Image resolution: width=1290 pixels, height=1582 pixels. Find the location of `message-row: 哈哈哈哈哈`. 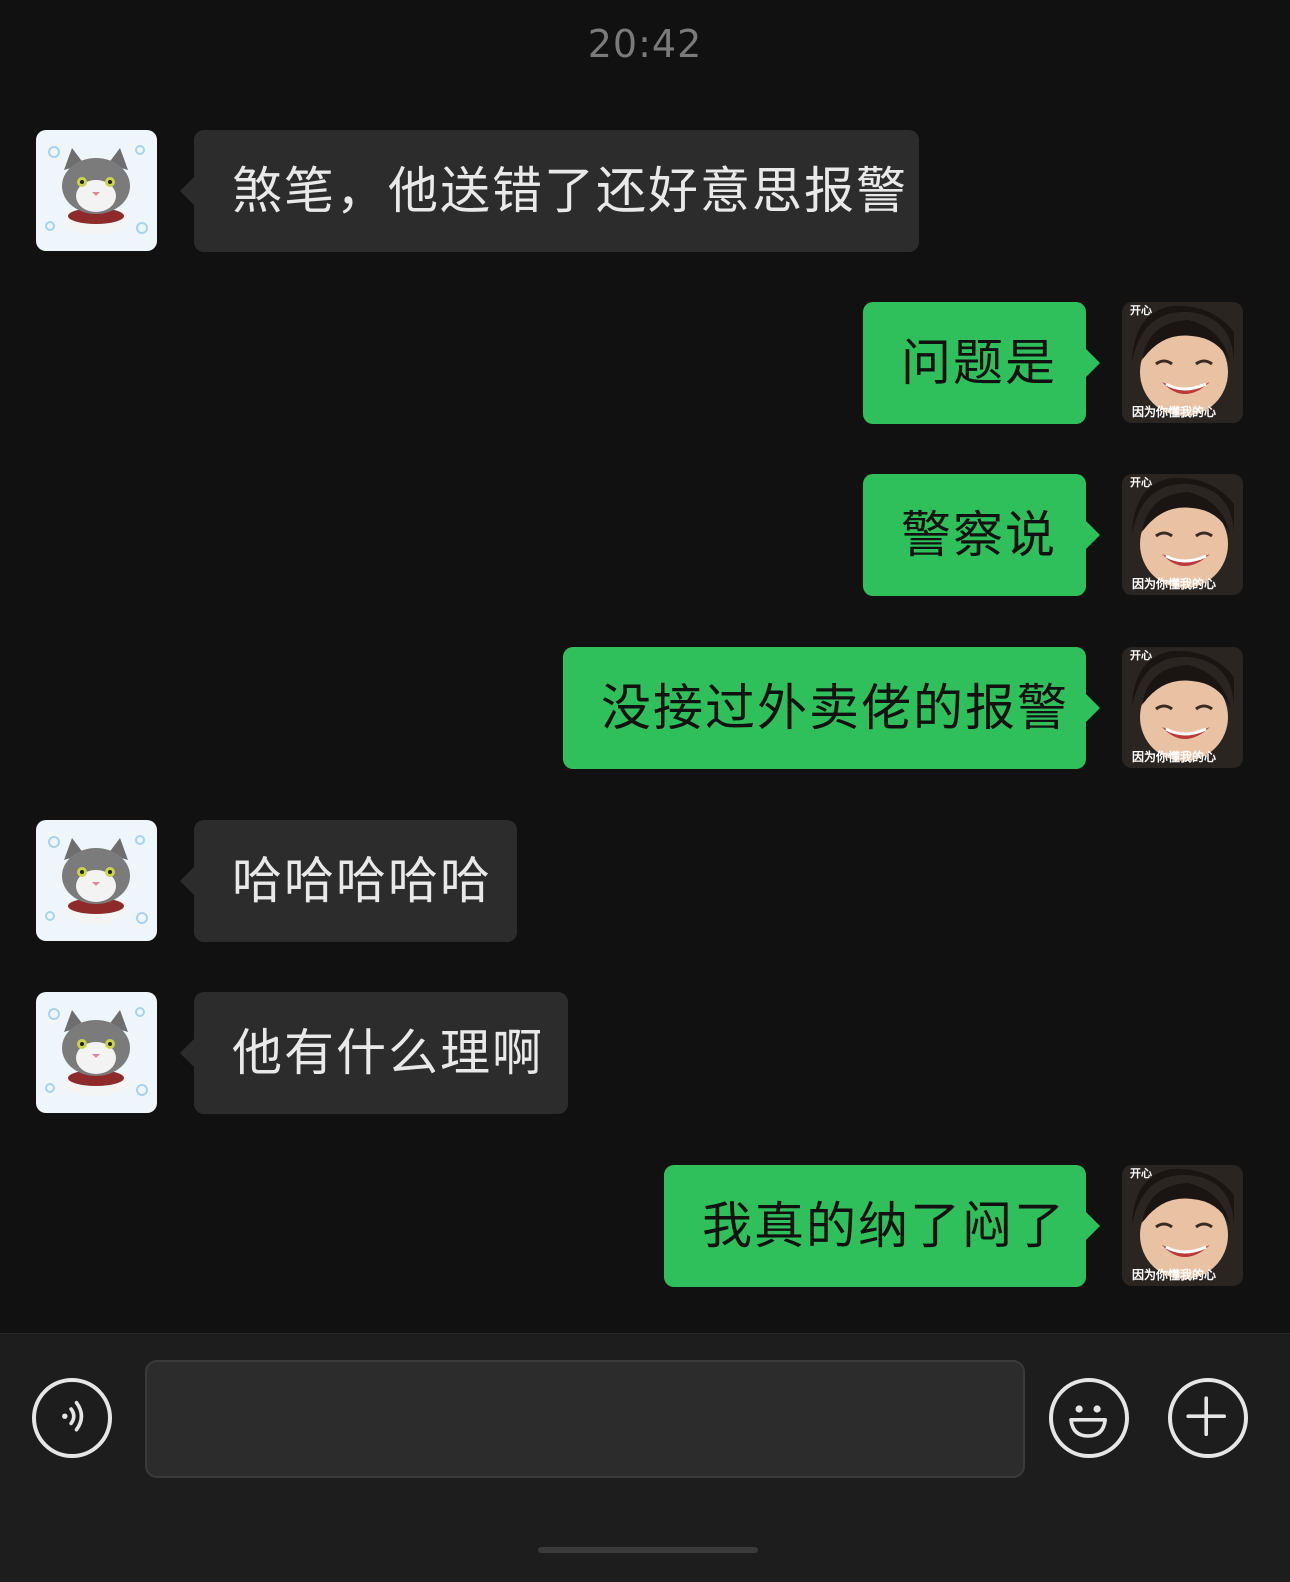

message-row: 哈哈哈哈哈 is located at coordinates (645, 881).